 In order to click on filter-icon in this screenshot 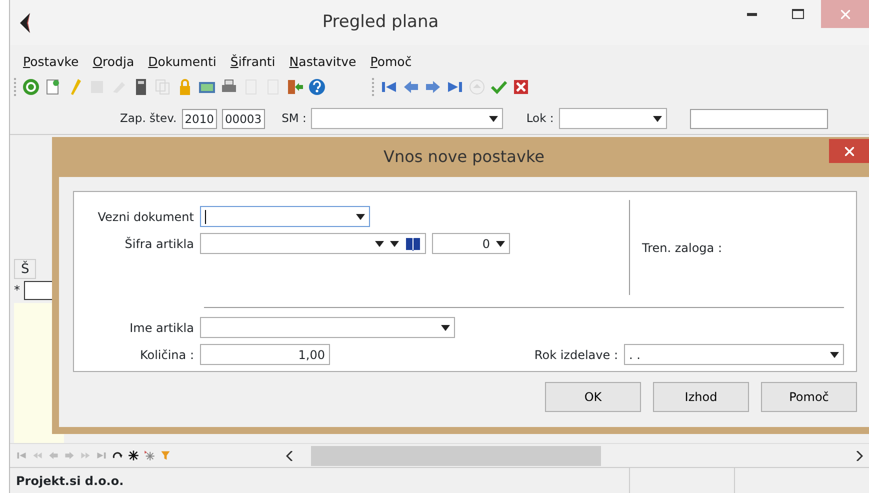, I will do `click(165, 455)`.